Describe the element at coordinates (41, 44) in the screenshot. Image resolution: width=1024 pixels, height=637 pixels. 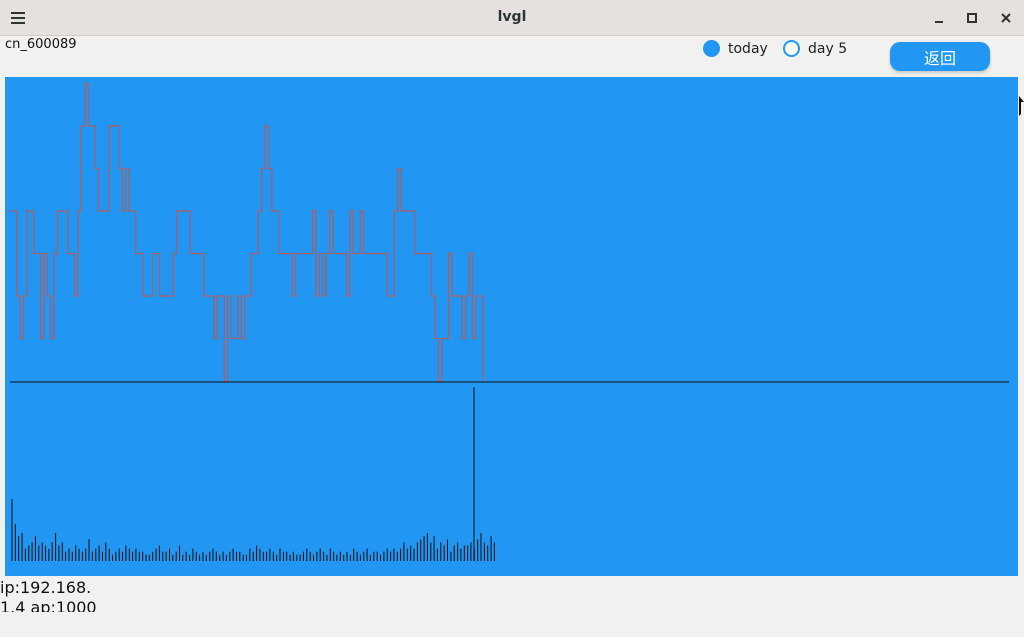
I see `stock-code-label: cn_600089` at that location.